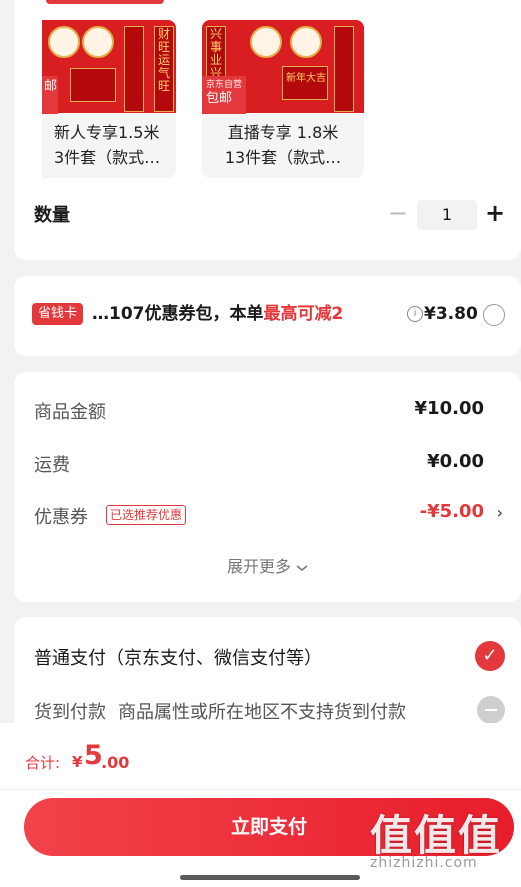 The width and height of the screenshot is (521, 887). What do you see at coordinates (491, 710) in the screenshot?
I see `disabled-icon` at bounding box center [491, 710].